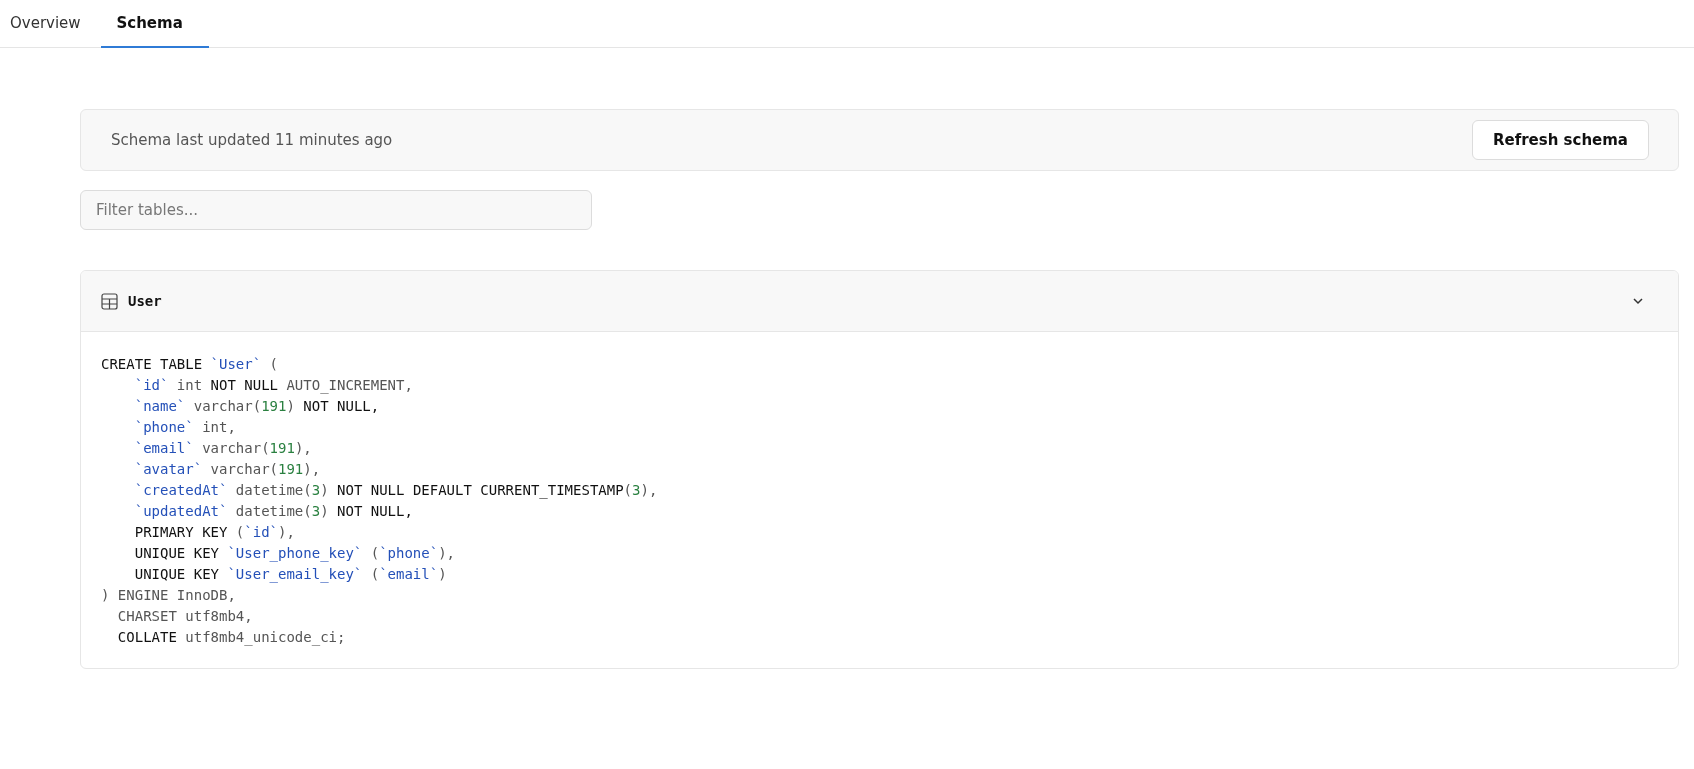  What do you see at coordinates (214, 532) in the screenshot?
I see `code-line: PRIMARY KEY (`id`),` at bounding box center [214, 532].